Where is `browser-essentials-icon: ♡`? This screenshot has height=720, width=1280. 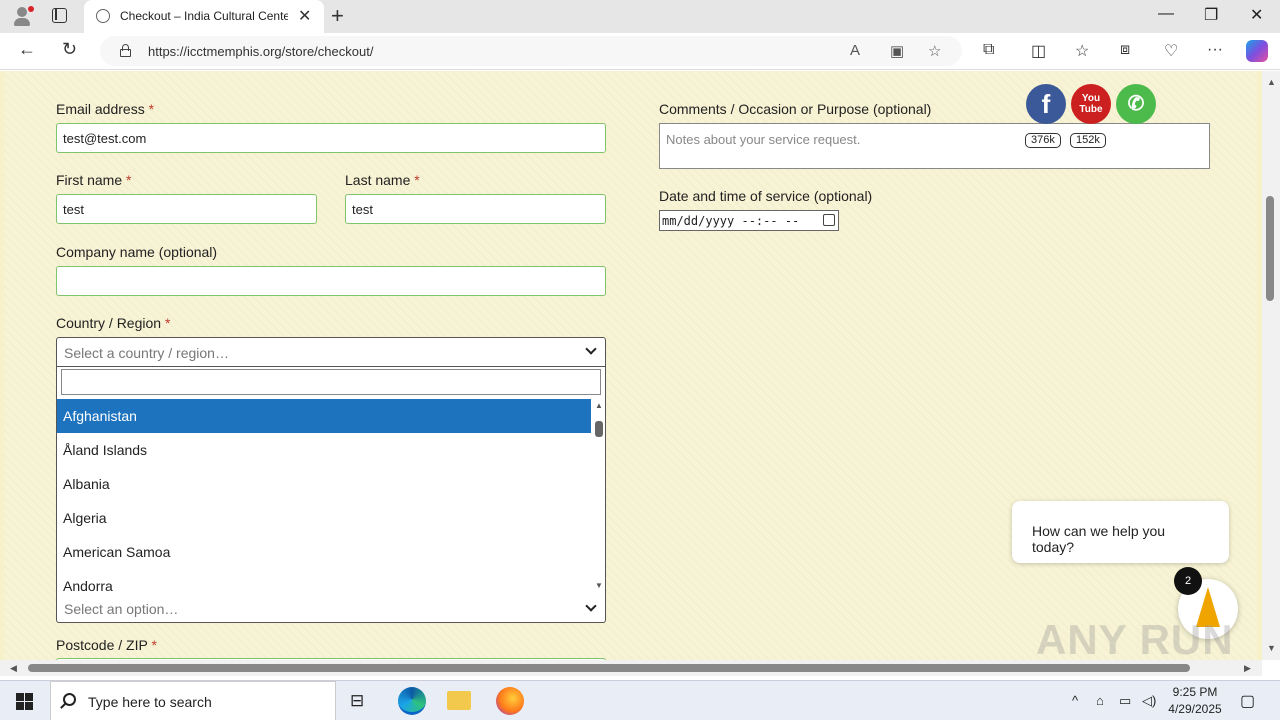 browser-essentials-icon: ♡ is located at coordinates (1171, 51).